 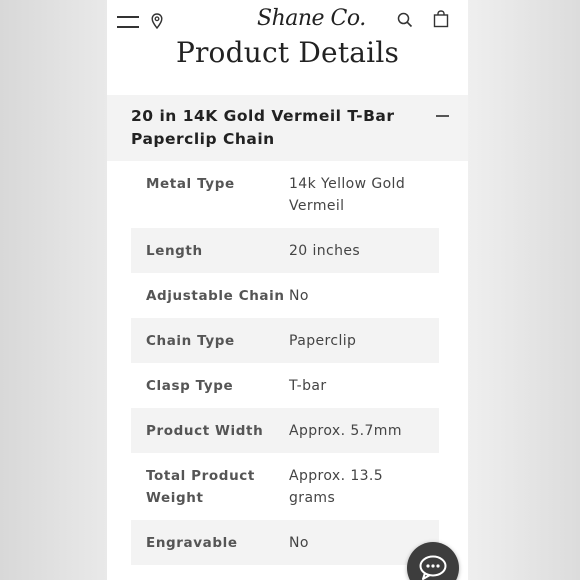 I want to click on spec-label: Engravable, so click(x=192, y=543).